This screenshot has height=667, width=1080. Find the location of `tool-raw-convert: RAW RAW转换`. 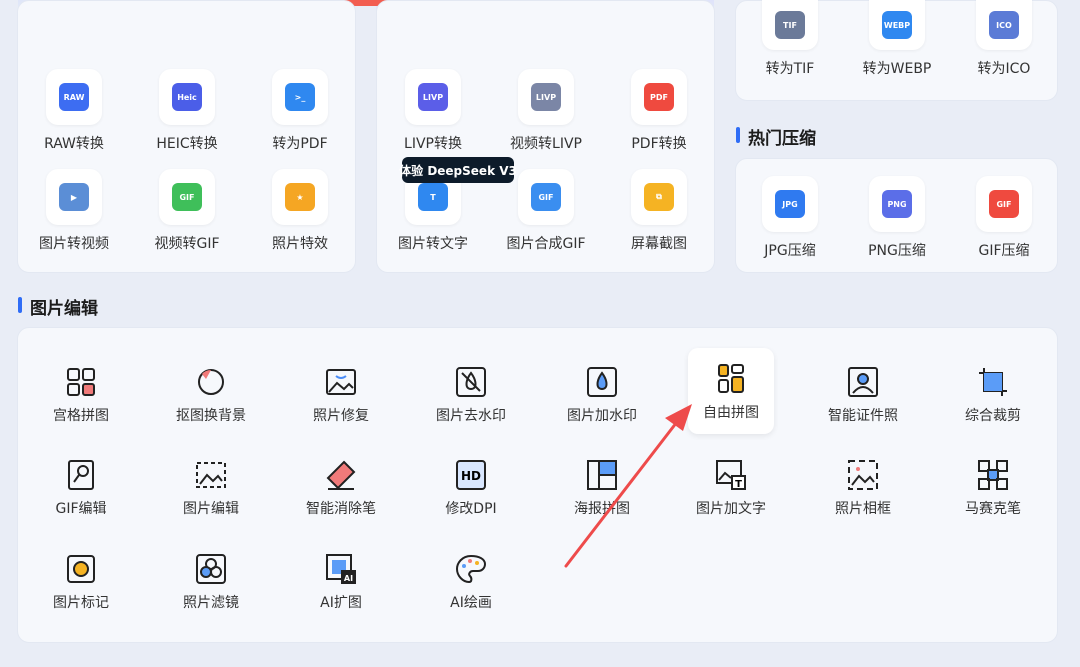

tool-raw-convert: RAW RAW转换 is located at coordinates (74, 111).